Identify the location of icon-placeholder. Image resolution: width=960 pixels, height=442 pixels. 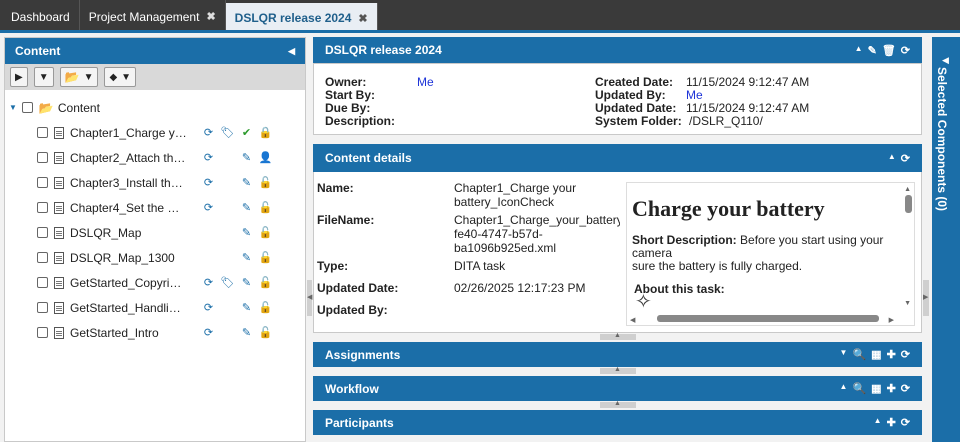
(227, 232).